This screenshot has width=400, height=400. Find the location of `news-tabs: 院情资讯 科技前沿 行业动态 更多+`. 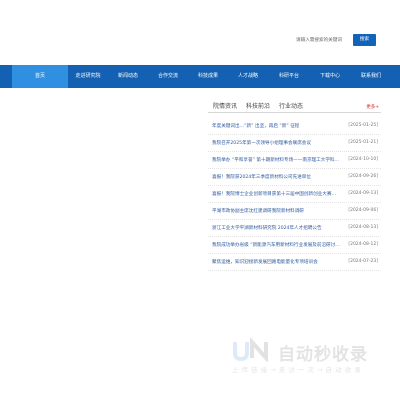

news-tabs: 院情资讯 科技前沿 行业动态 更多+ is located at coordinates (294, 107).